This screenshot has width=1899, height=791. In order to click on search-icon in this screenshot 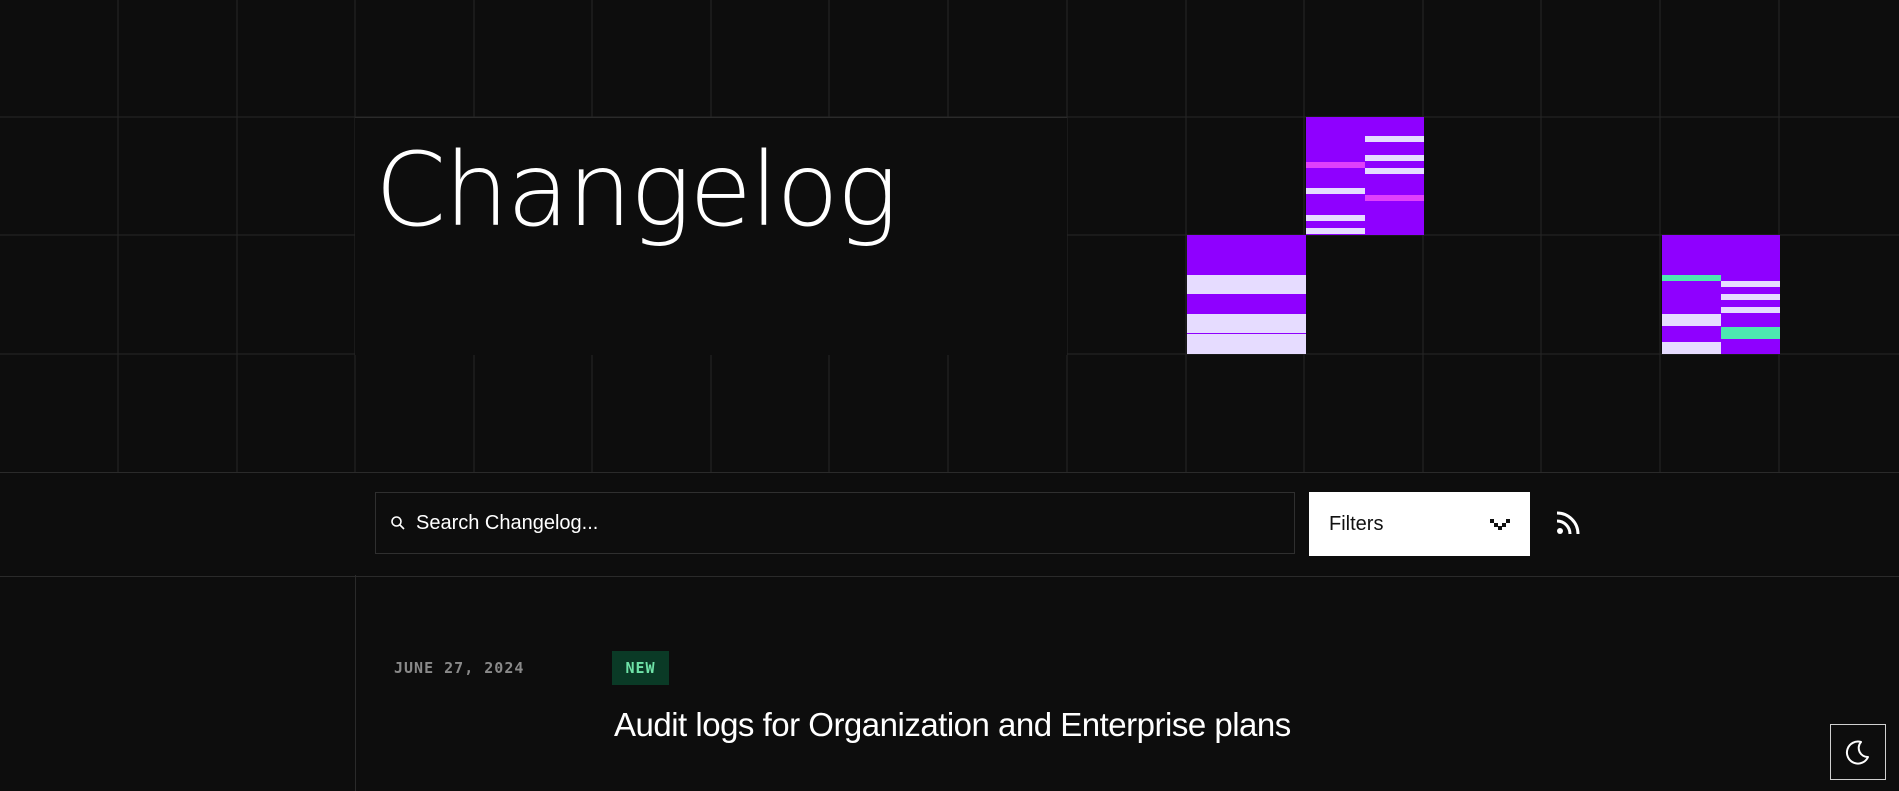, I will do `click(398, 523)`.